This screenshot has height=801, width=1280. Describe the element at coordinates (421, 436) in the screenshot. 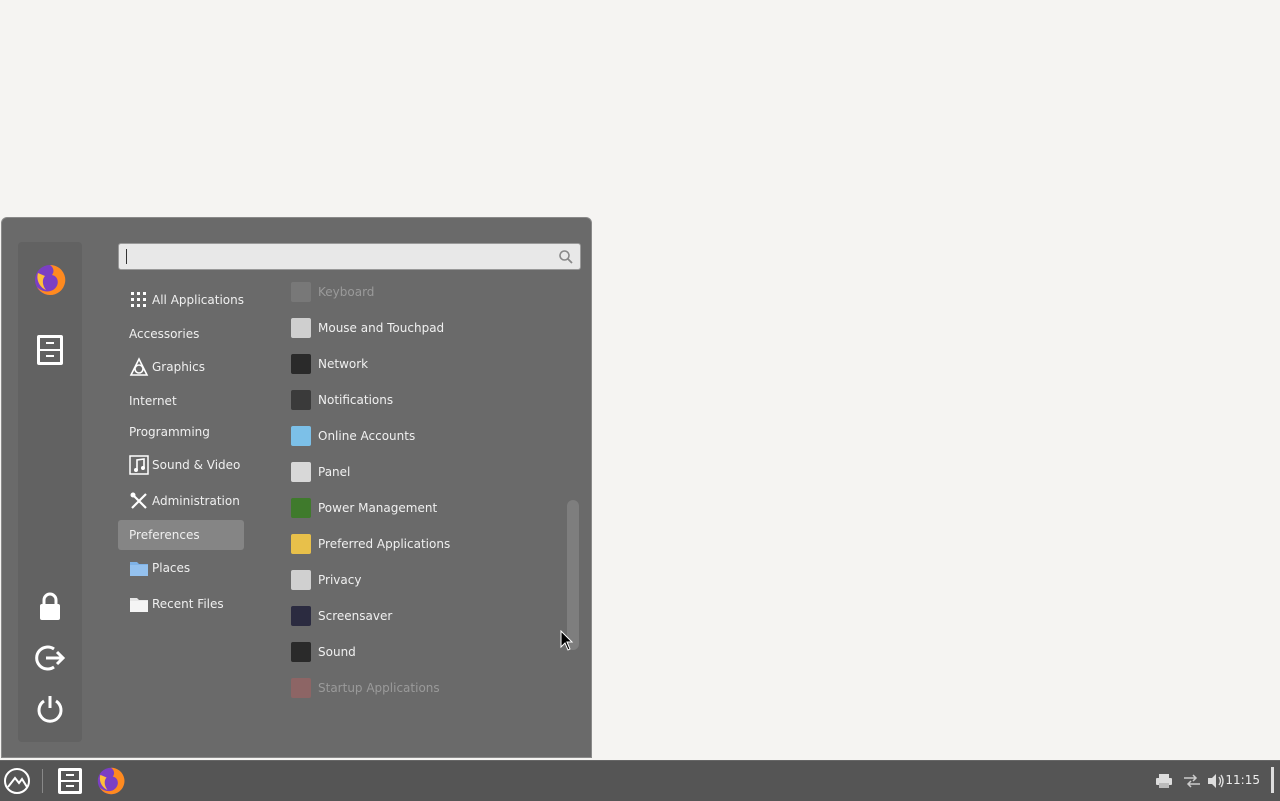

I see `app-online-accounts: Online Accounts` at that location.